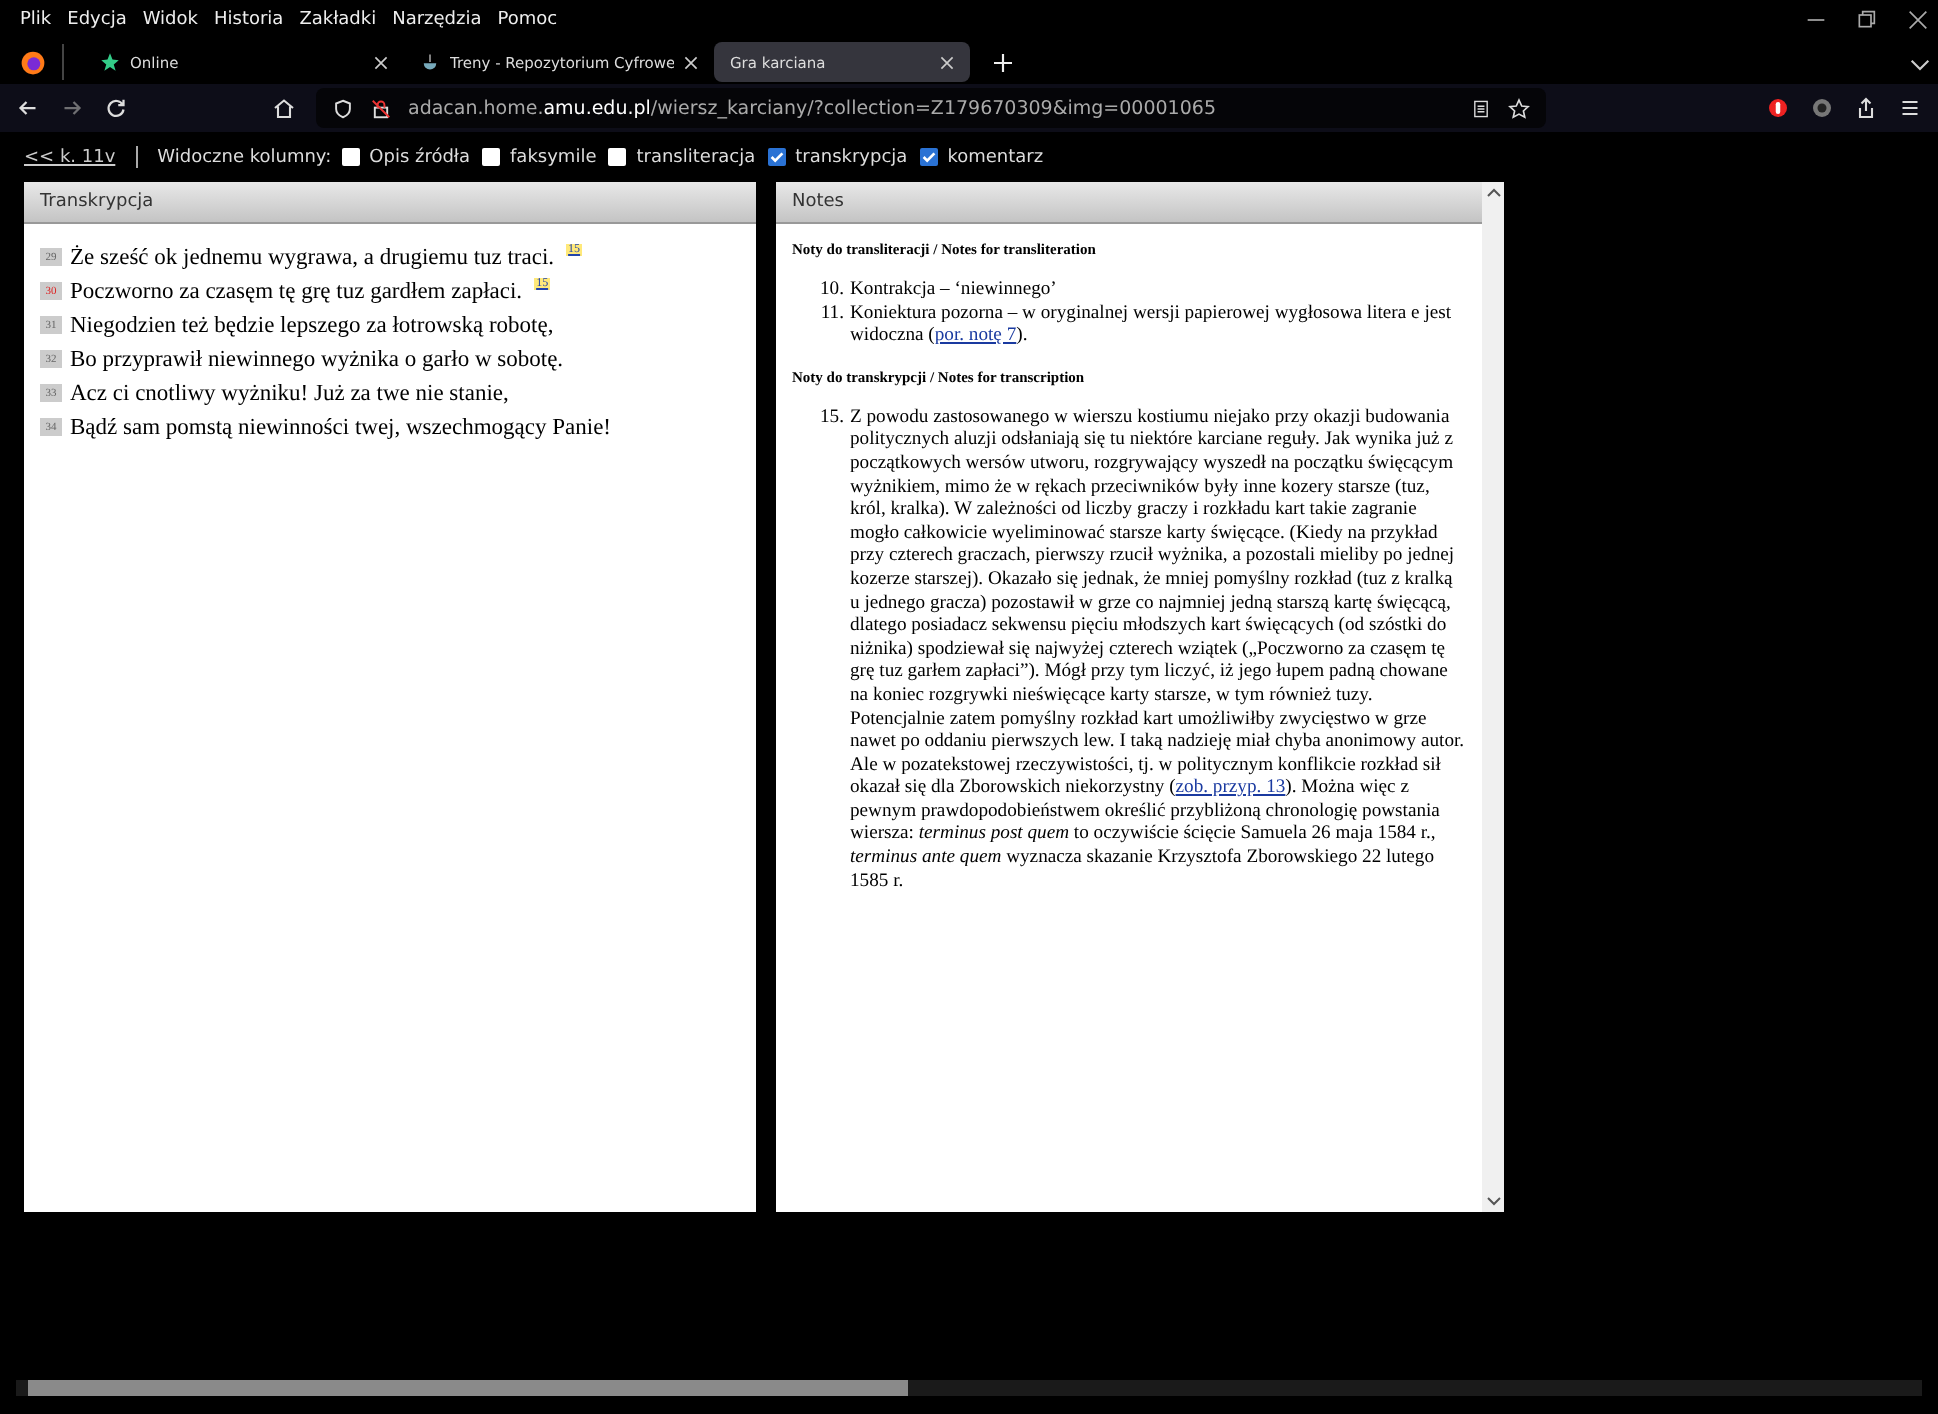 The height and width of the screenshot is (1414, 1938). I want to click on share-icon, so click(1866, 108).